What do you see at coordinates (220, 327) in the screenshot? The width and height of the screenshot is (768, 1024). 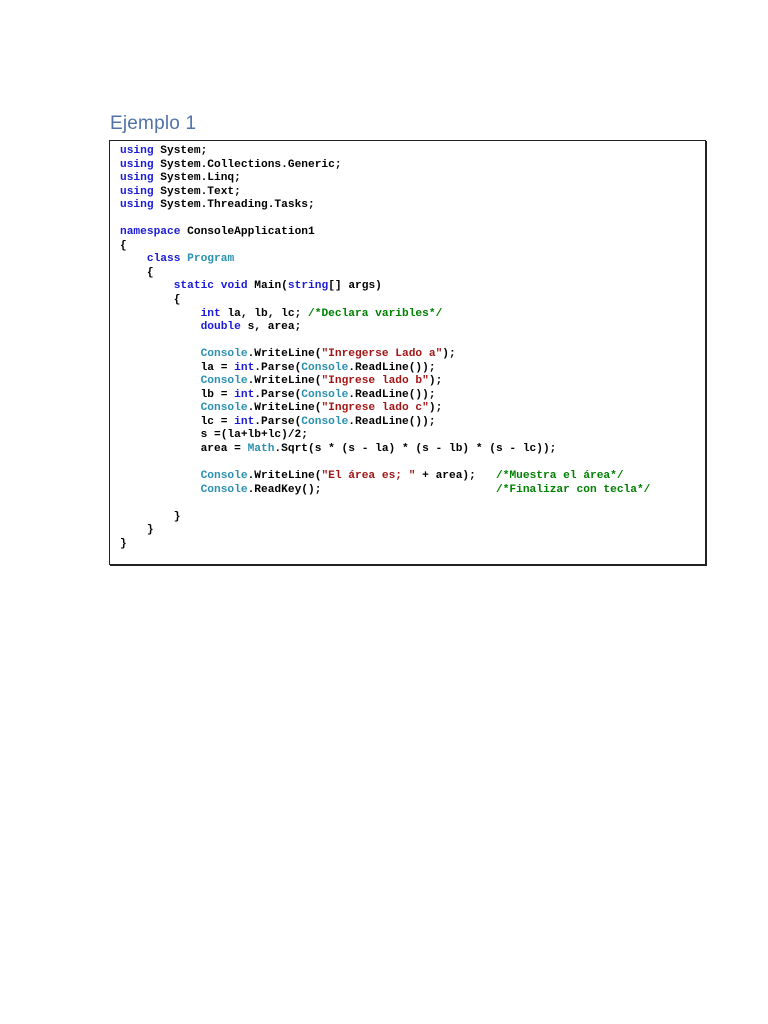 I see `code-keyword: double` at bounding box center [220, 327].